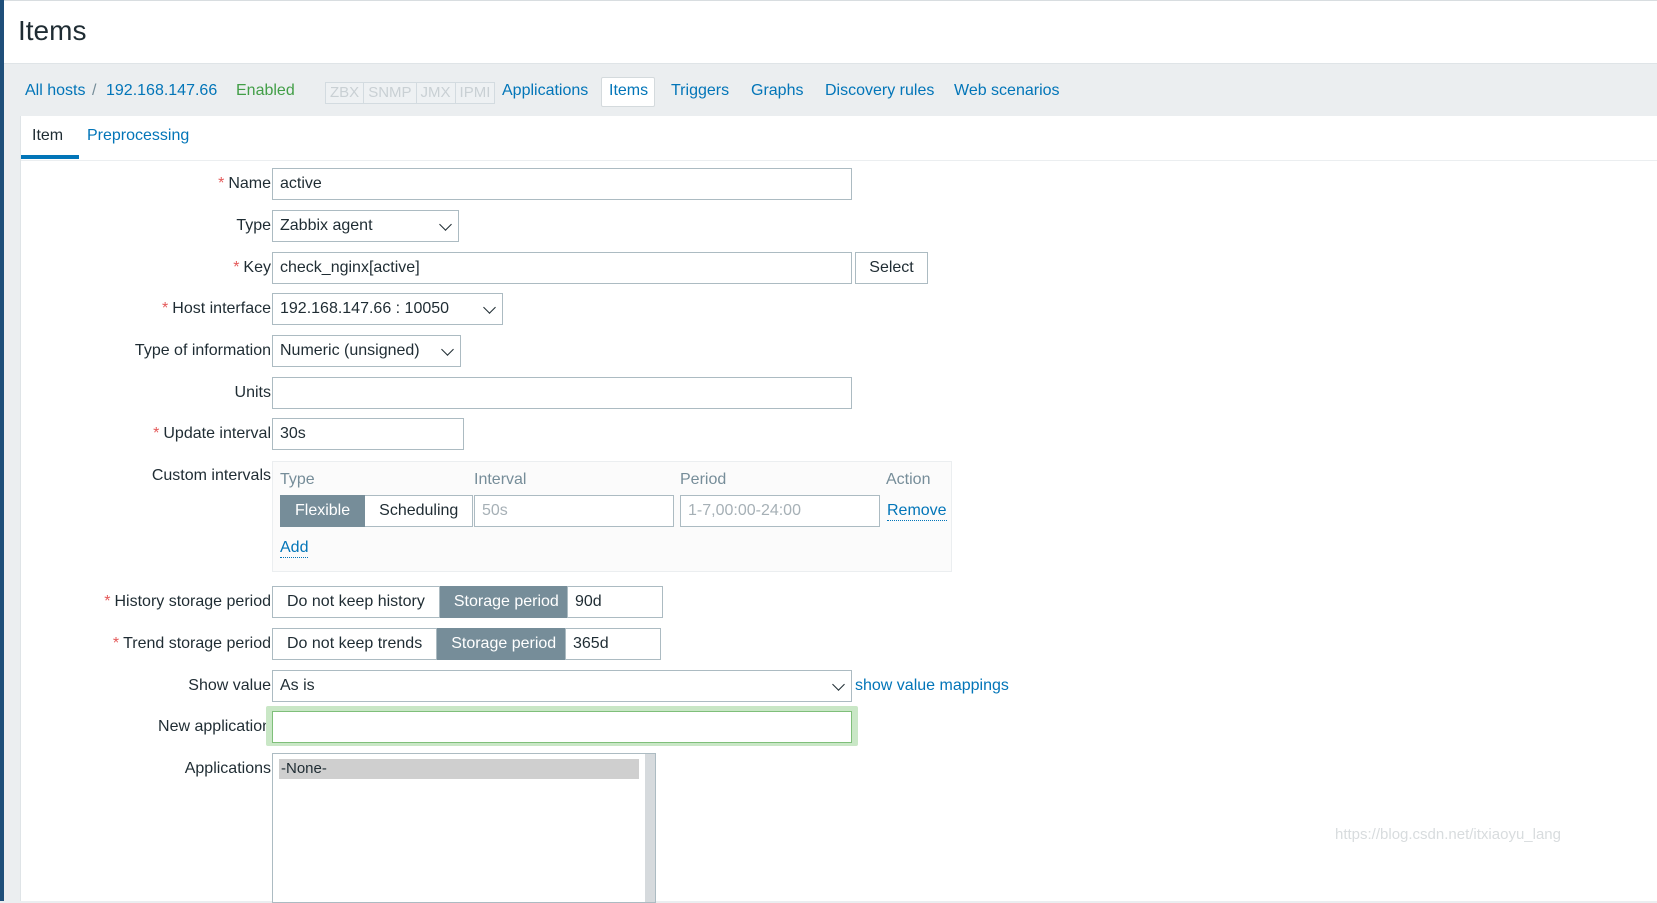 This screenshot has width=1657, height=903. What do you see at coordinates (500, 479) in the screenshot?
I see `ci-header-interval: Interval` at bounding box center [500, 479].